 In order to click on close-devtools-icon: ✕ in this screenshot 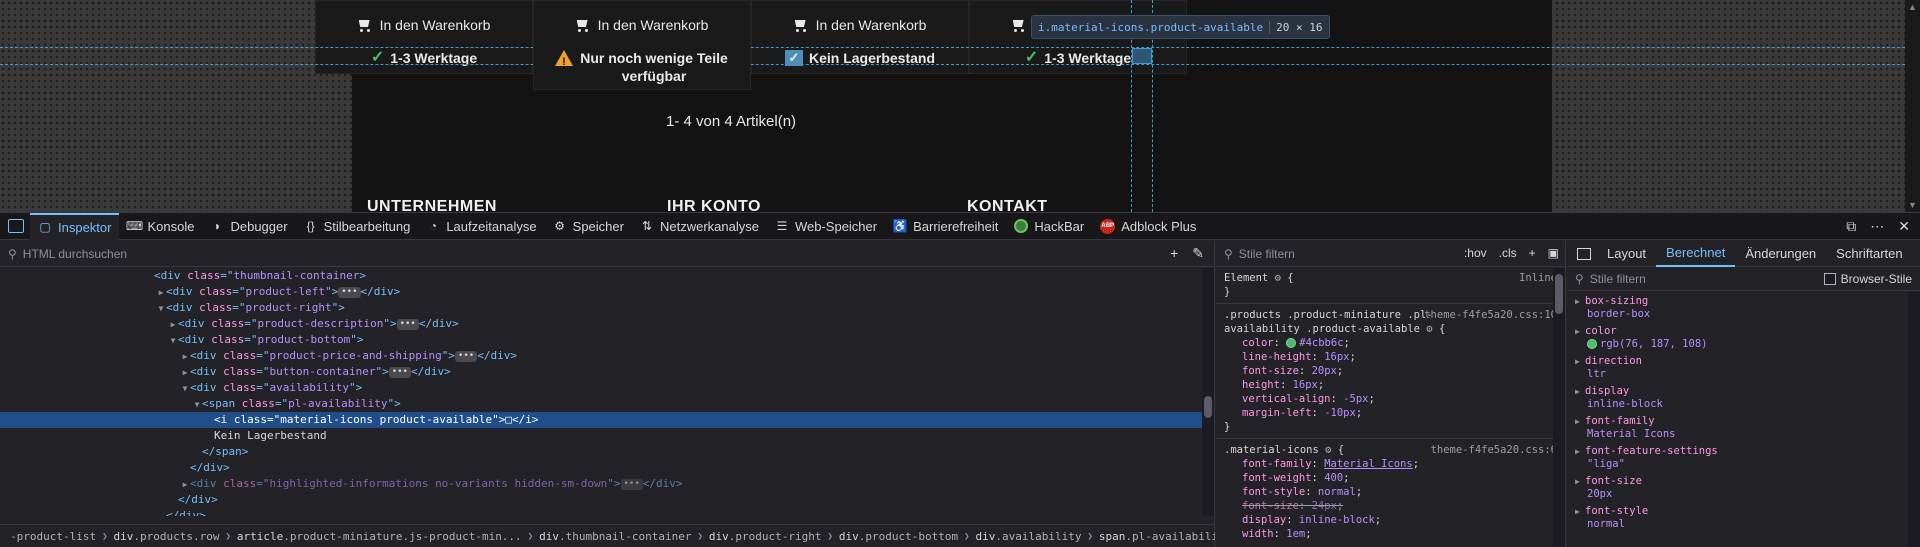, I will do `click(1904, 226)`.